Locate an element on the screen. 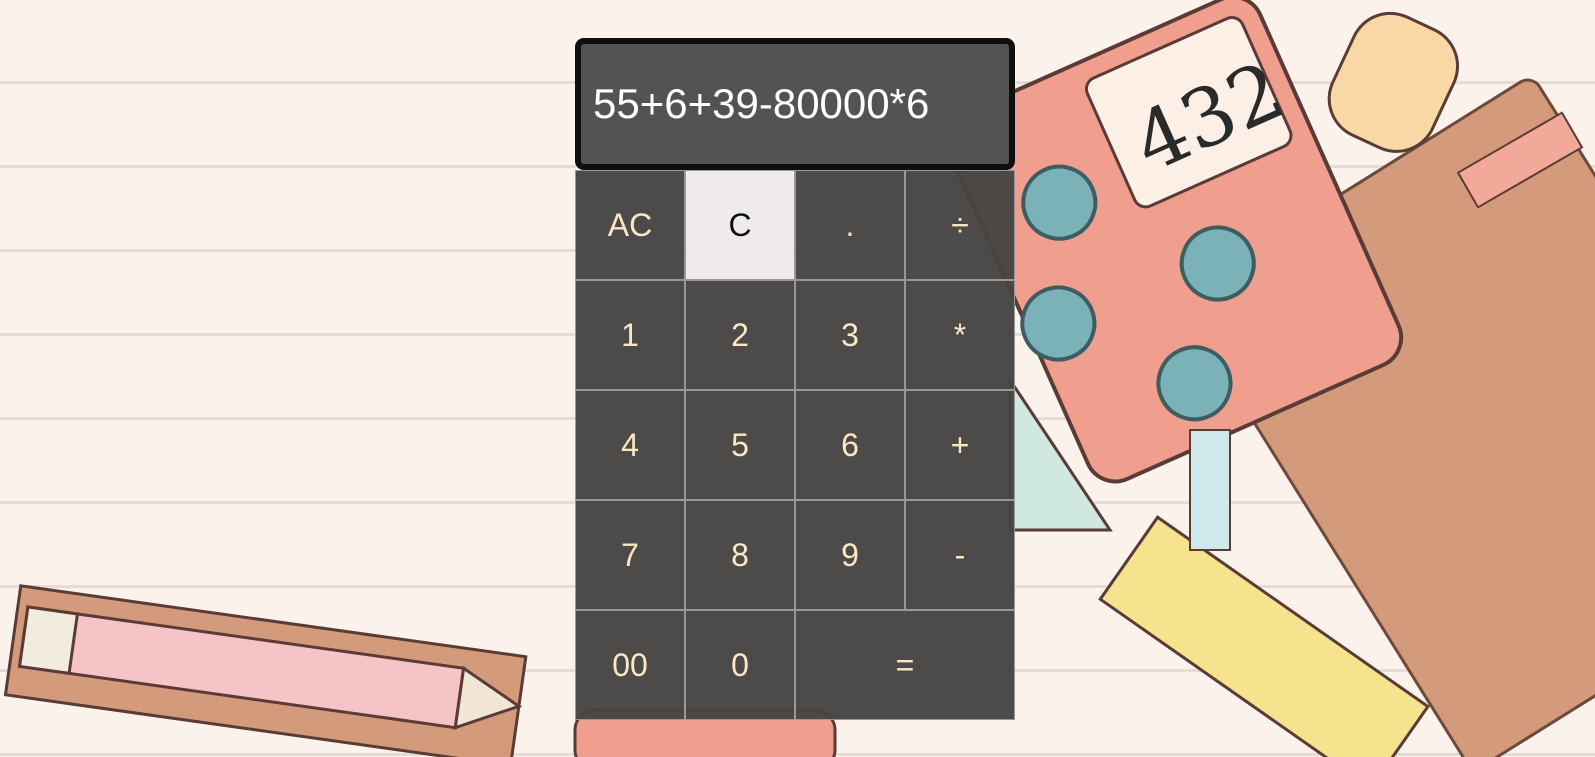  plus-button: + is located at coordinates (960, 445).